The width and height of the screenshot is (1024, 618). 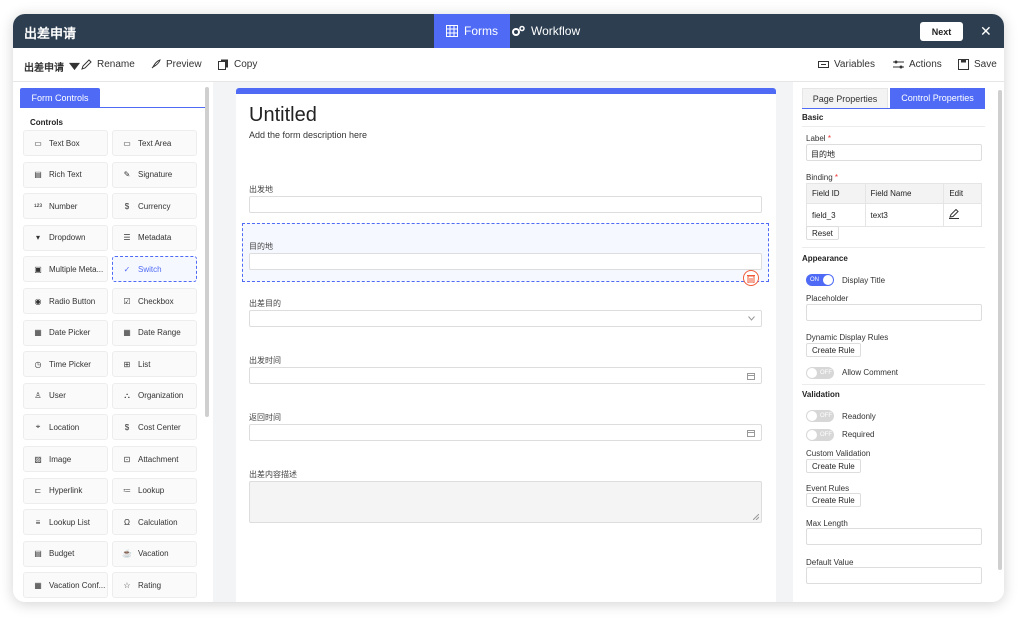 I want to click on control-text-area: ▭ Text Area, so click(x=154, y=143).